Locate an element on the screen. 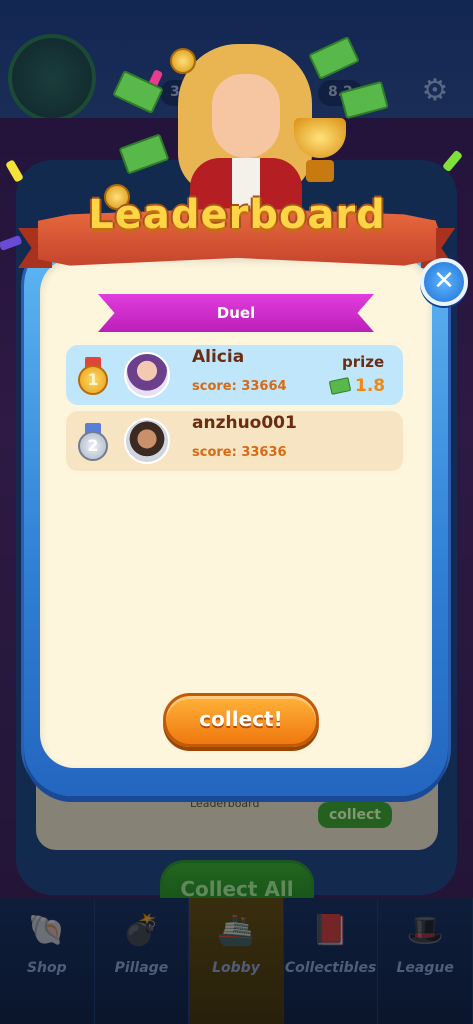 This screenshot has width=473, height=1024. trophy-base is located at coordinates (320, 171).